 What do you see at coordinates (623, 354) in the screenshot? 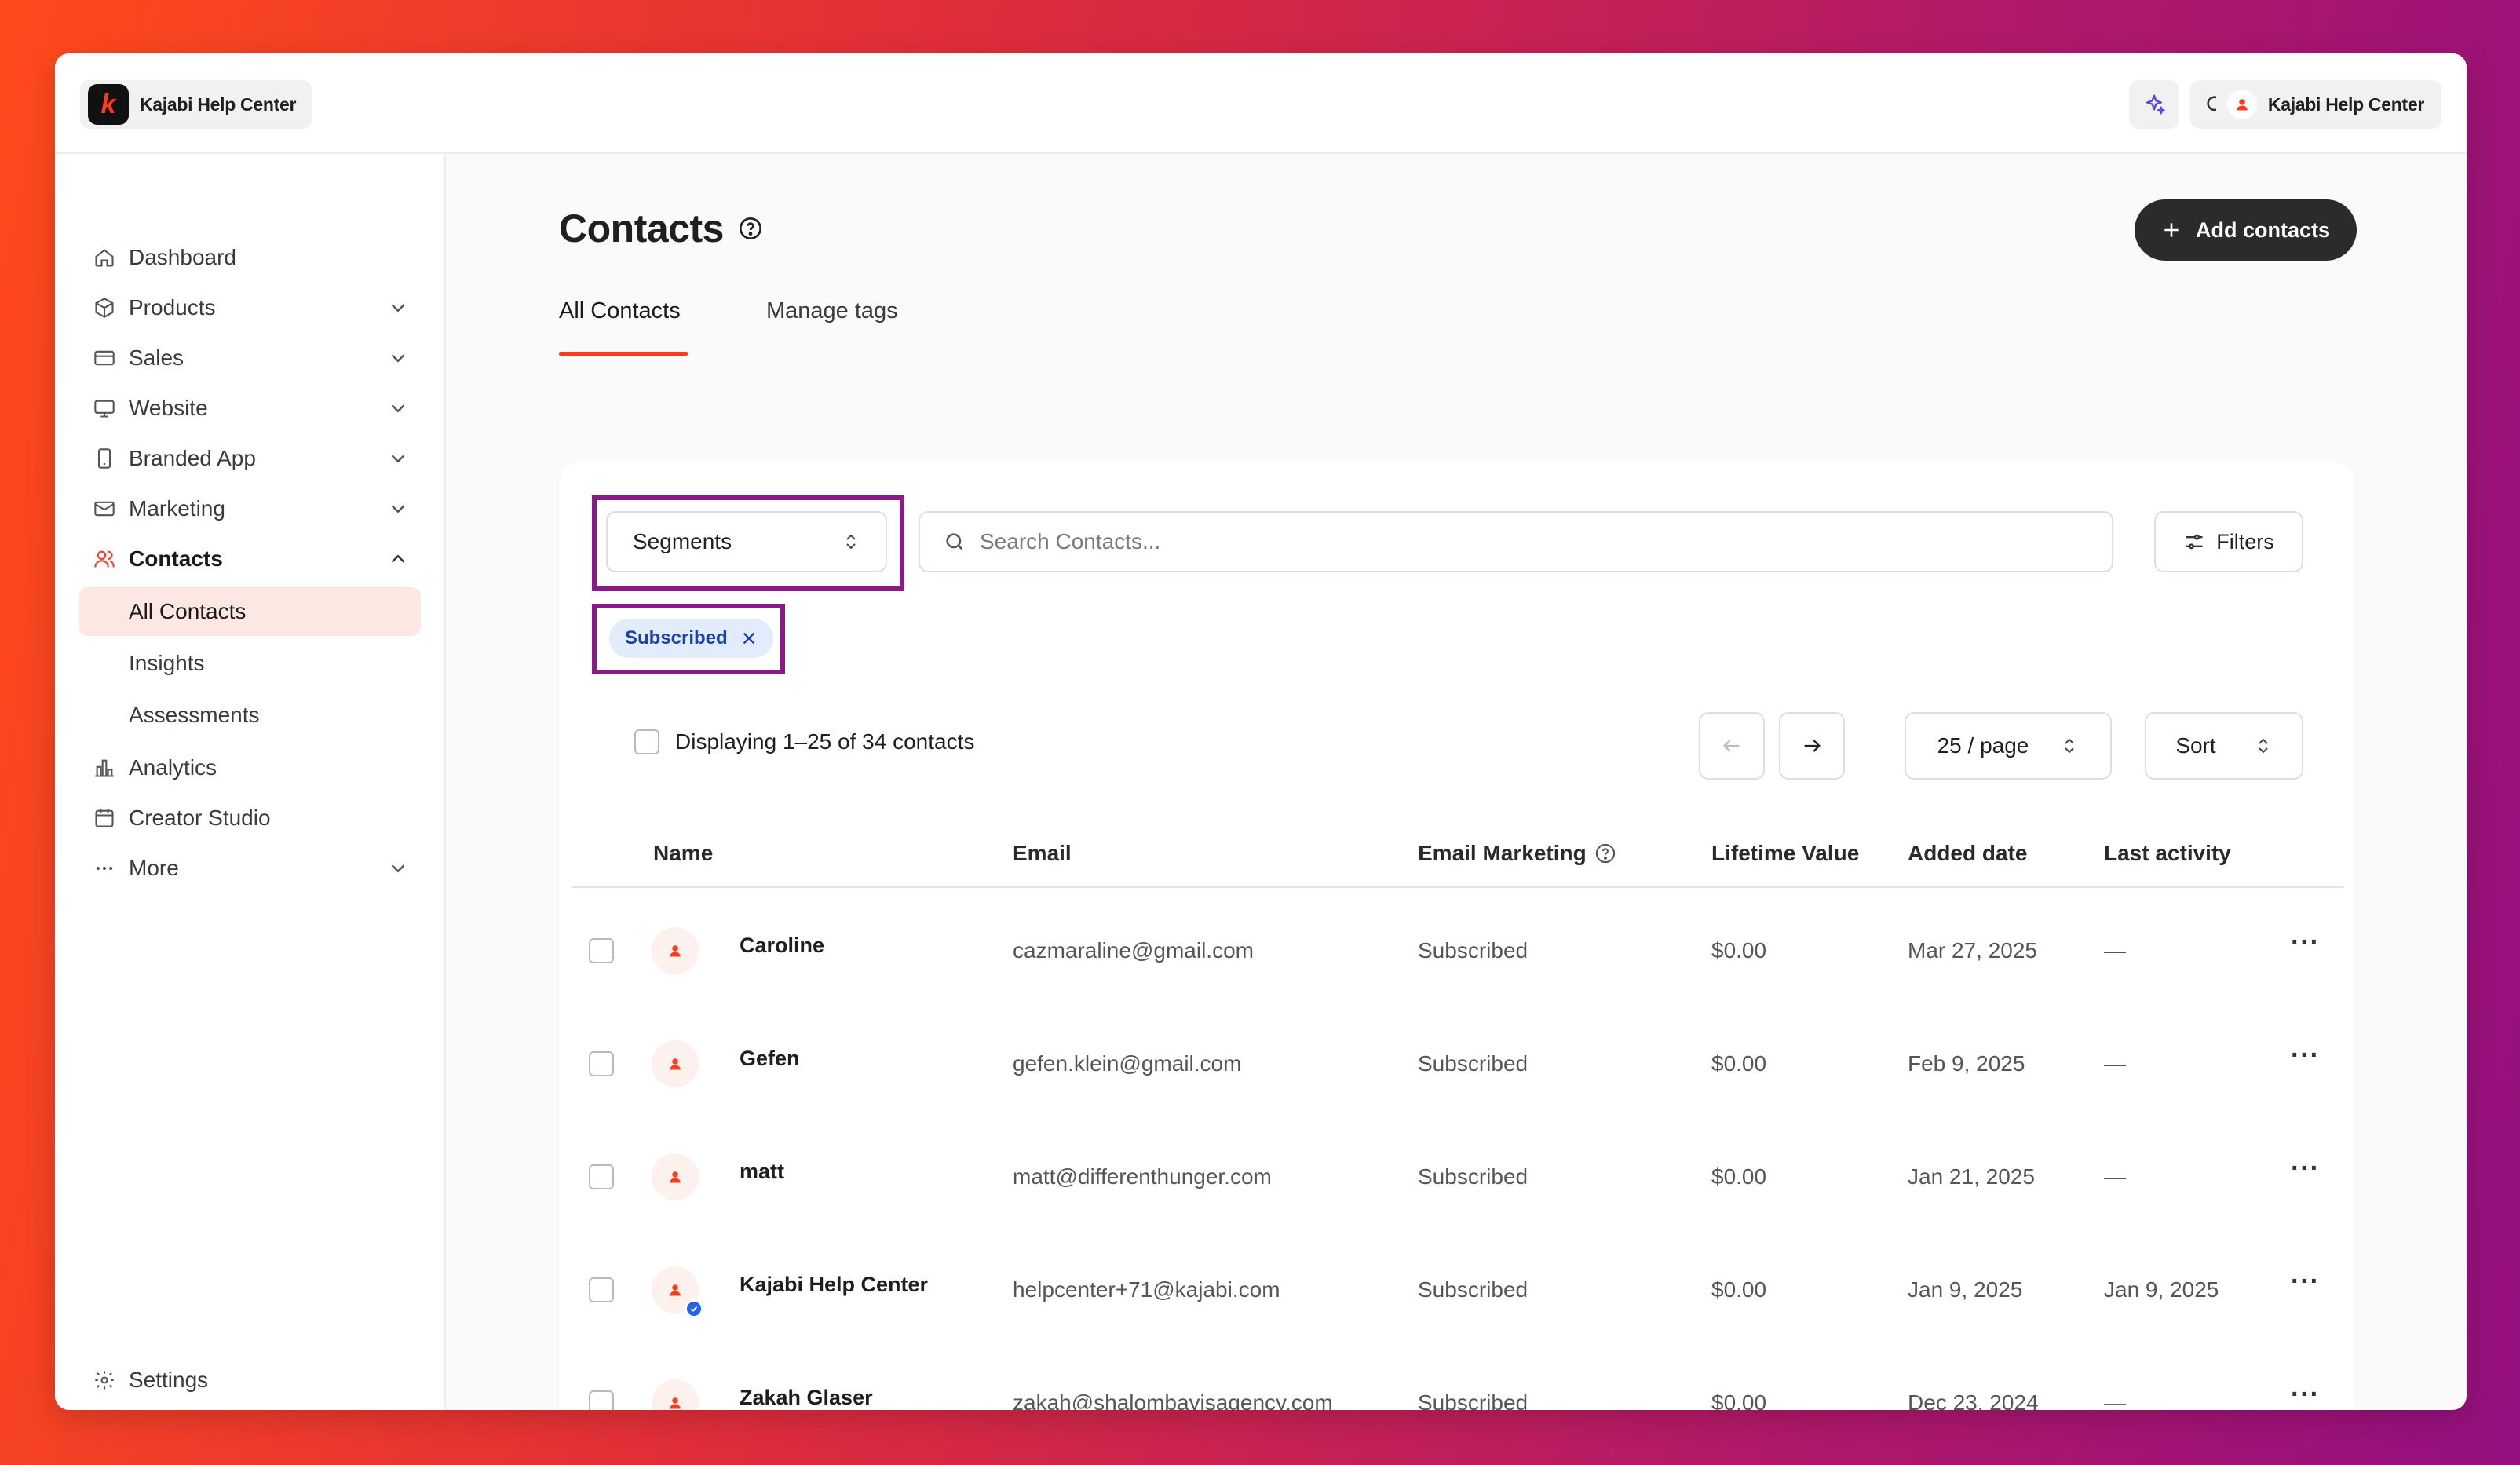
I see `active-tab-indicator` at bounding box center [623, 354].